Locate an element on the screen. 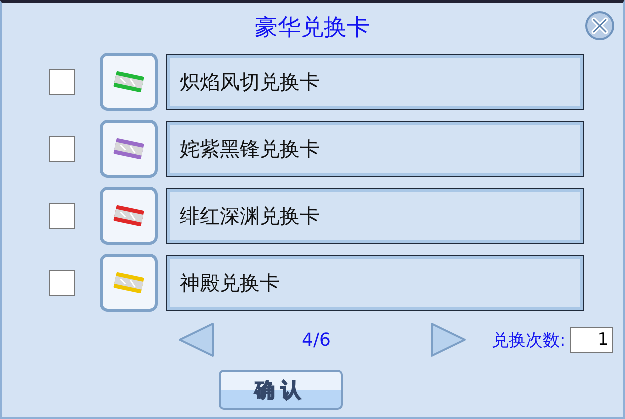 The image size is (625, 419). card-name: 绯红深渊兑换卡 is located at coordinates (250, 216).